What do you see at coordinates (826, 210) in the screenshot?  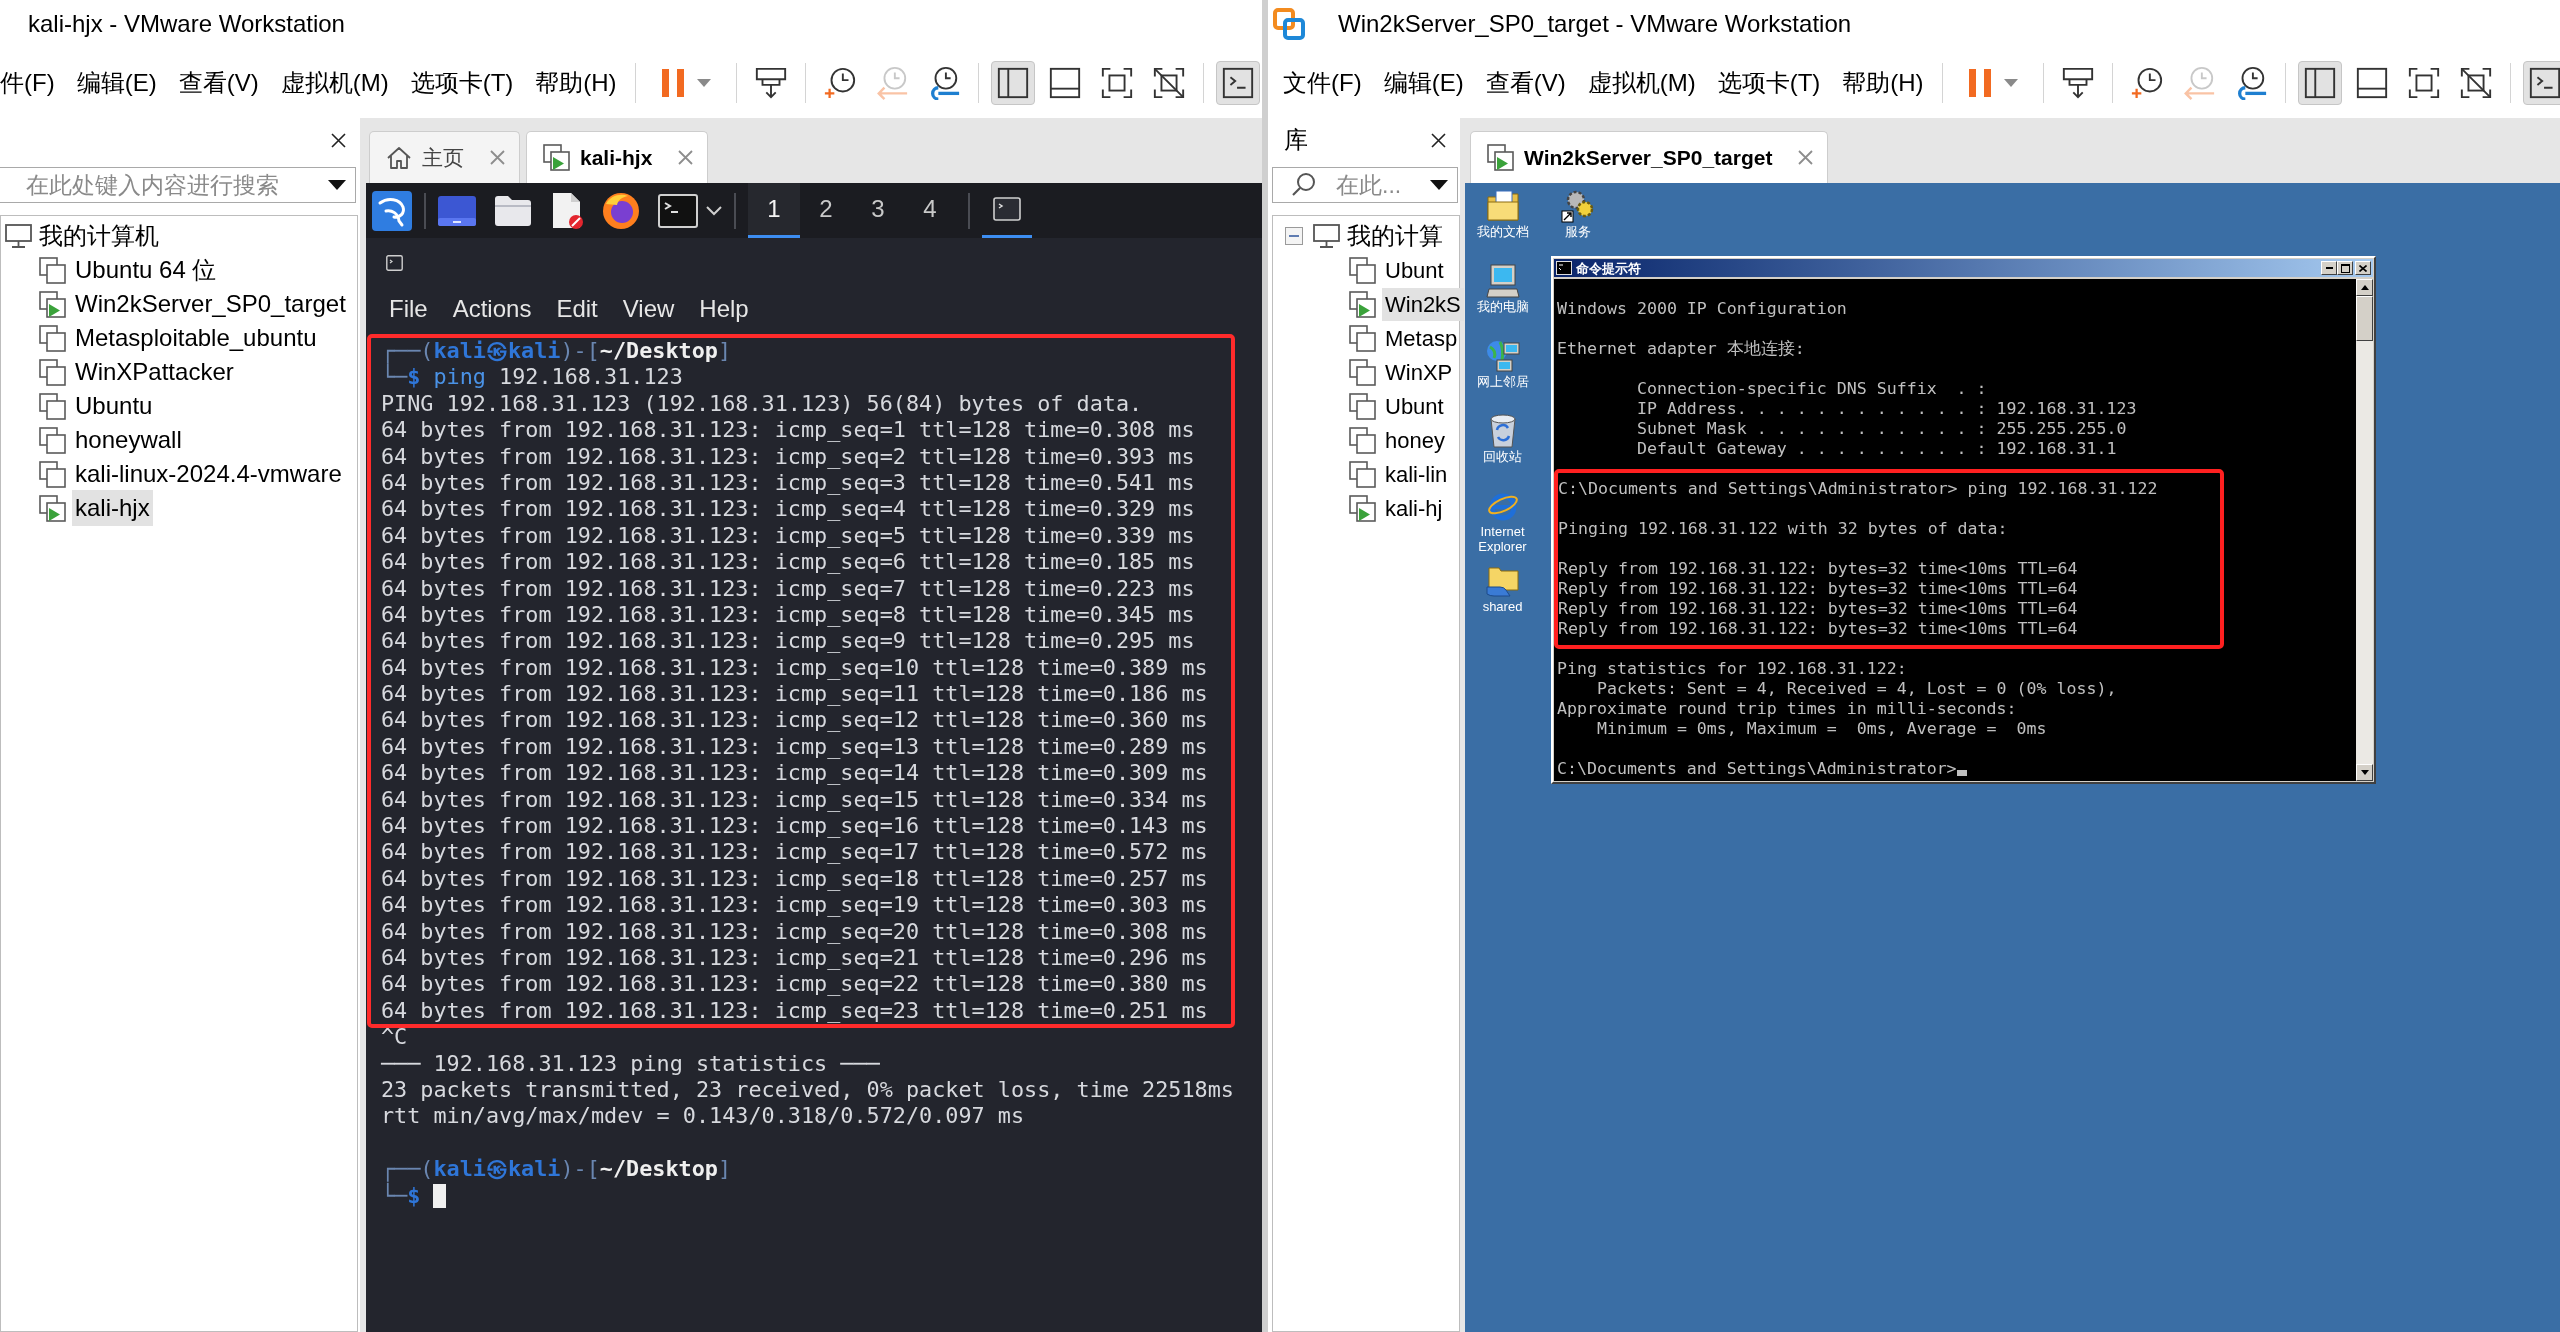 I see `workspace-button: 2` at bounding box center [826, 210].